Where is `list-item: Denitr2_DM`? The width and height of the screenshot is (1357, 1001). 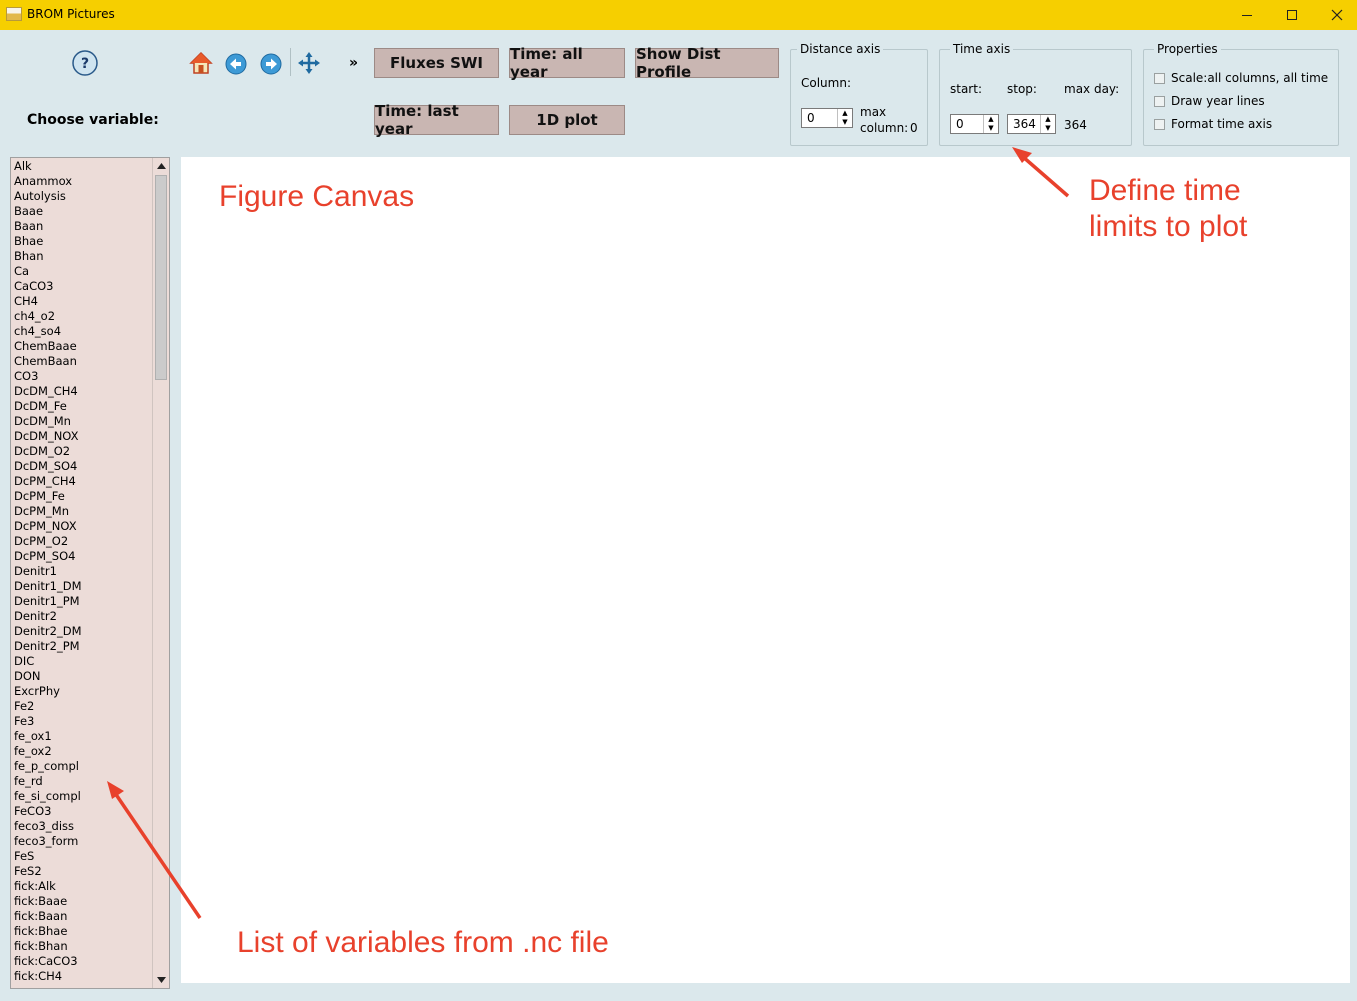
list-item: Denitr2_DM is located at coordinates (84, 631).